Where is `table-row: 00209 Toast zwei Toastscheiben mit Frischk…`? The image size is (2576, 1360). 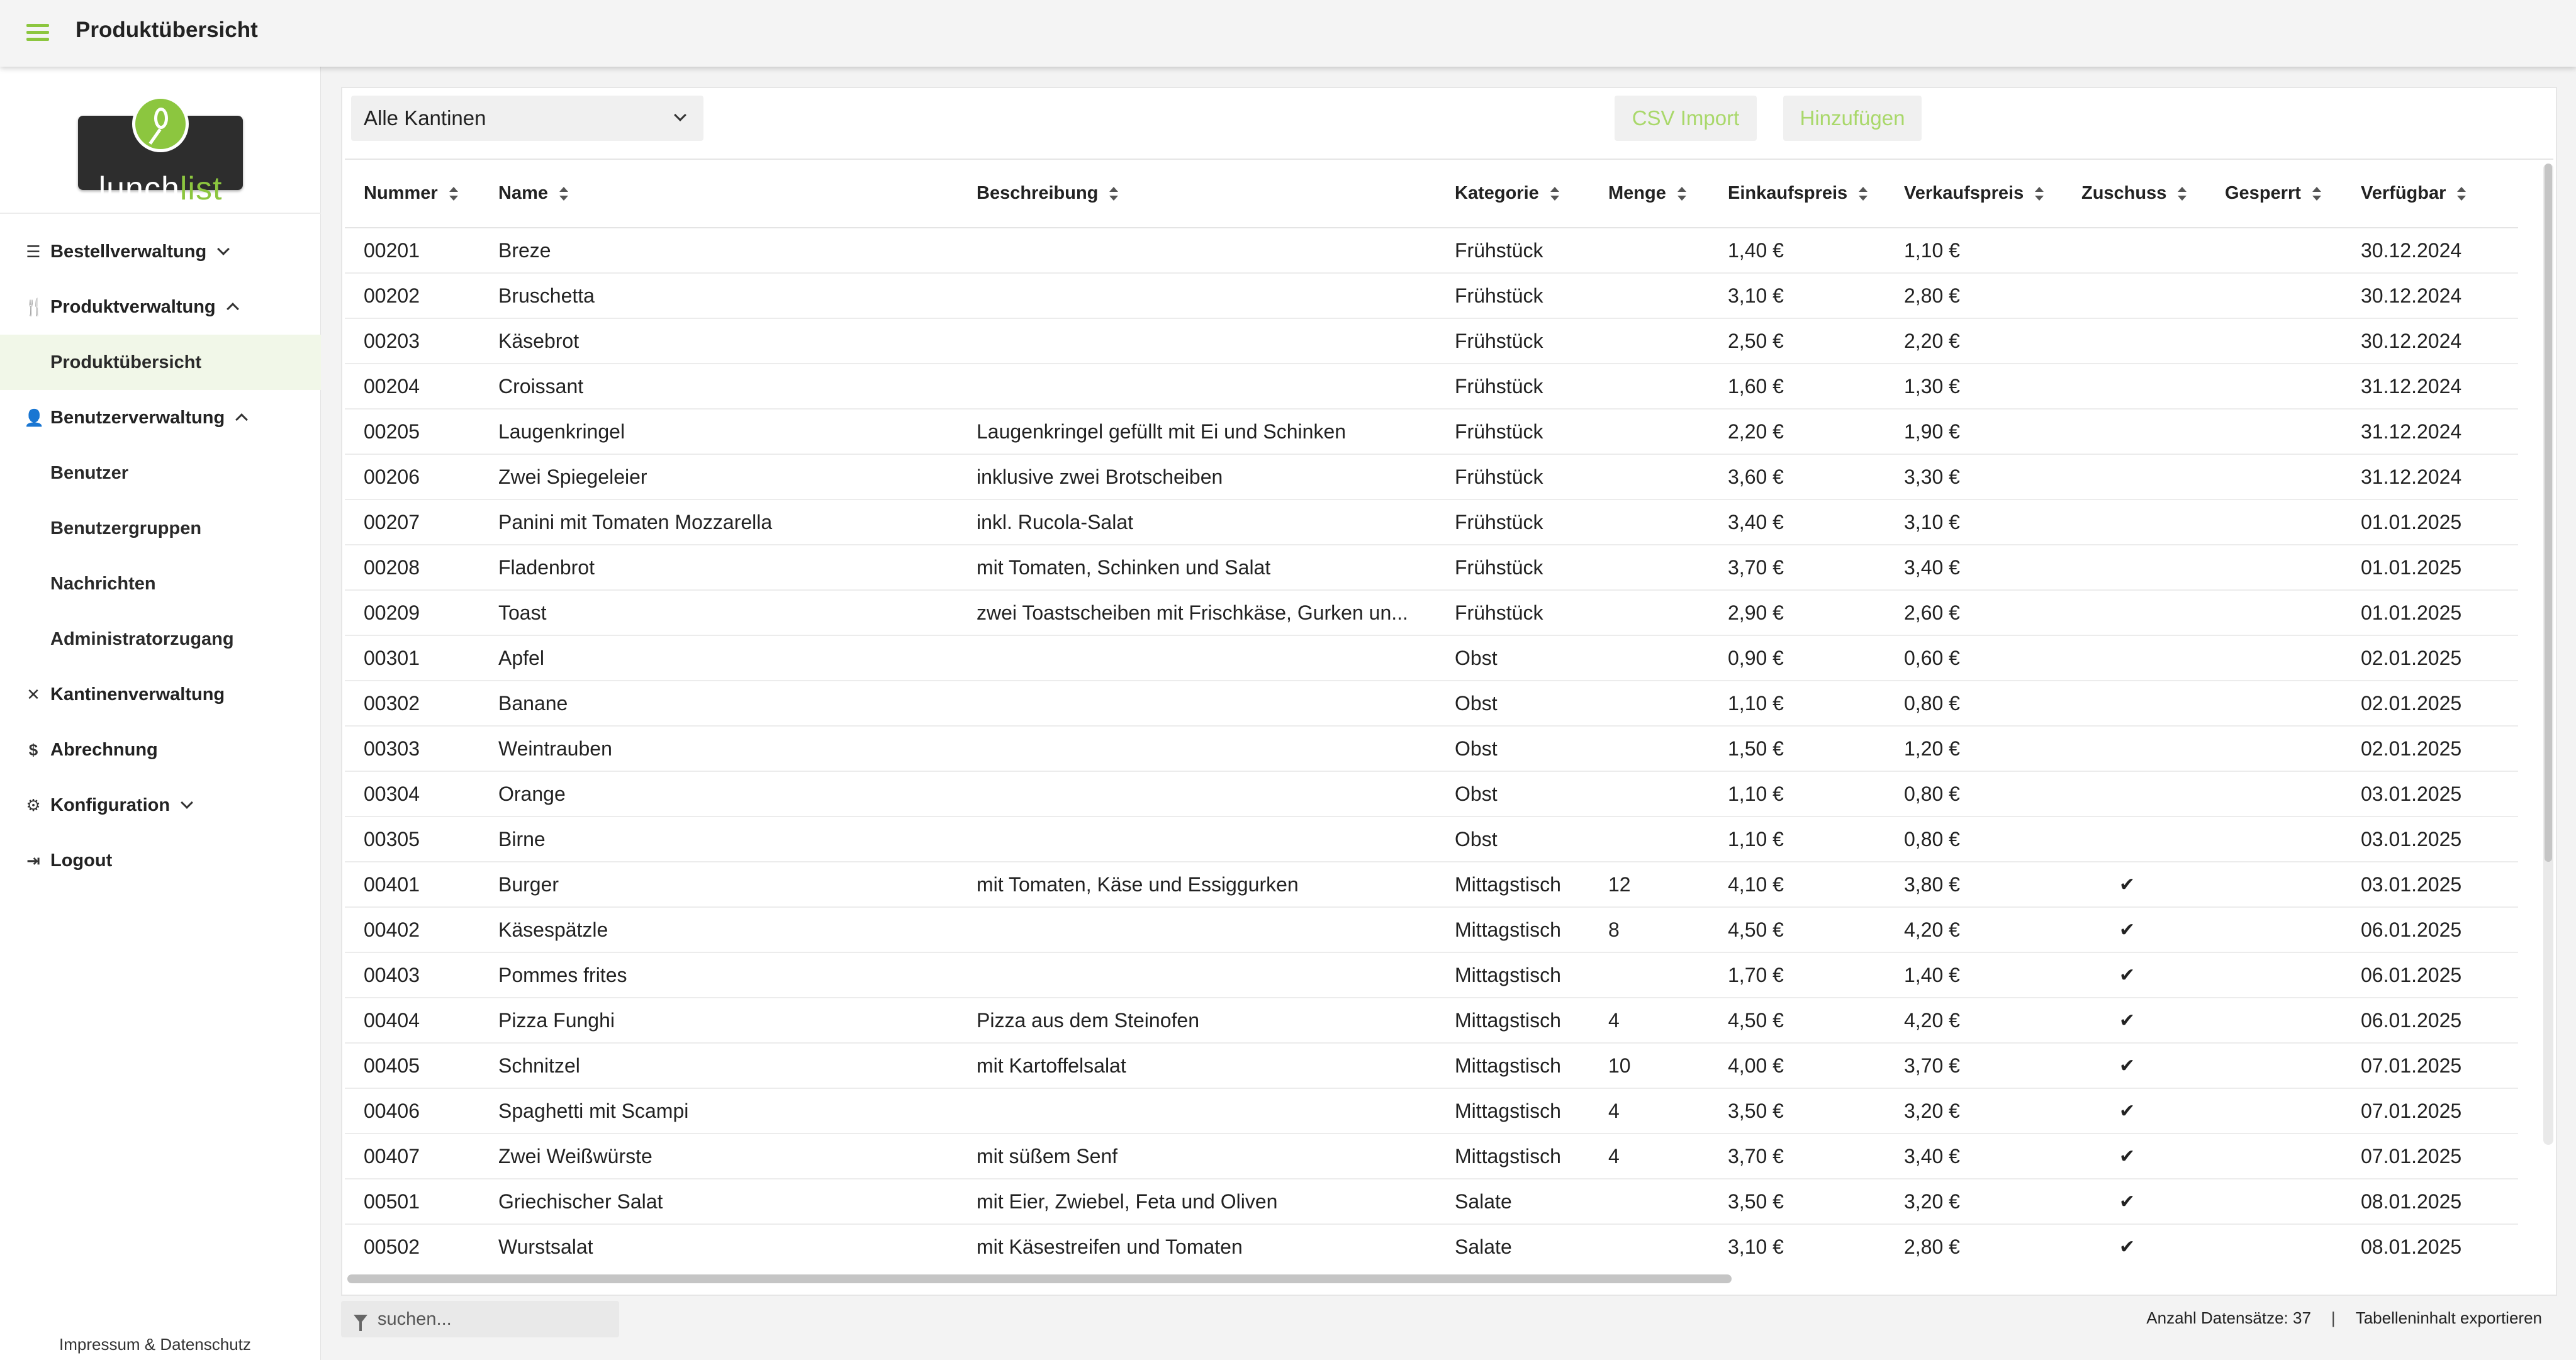 table-row: 00209 Toast zwei Toastscheiben mit Frischk… is located at coordinates (1431, 613).